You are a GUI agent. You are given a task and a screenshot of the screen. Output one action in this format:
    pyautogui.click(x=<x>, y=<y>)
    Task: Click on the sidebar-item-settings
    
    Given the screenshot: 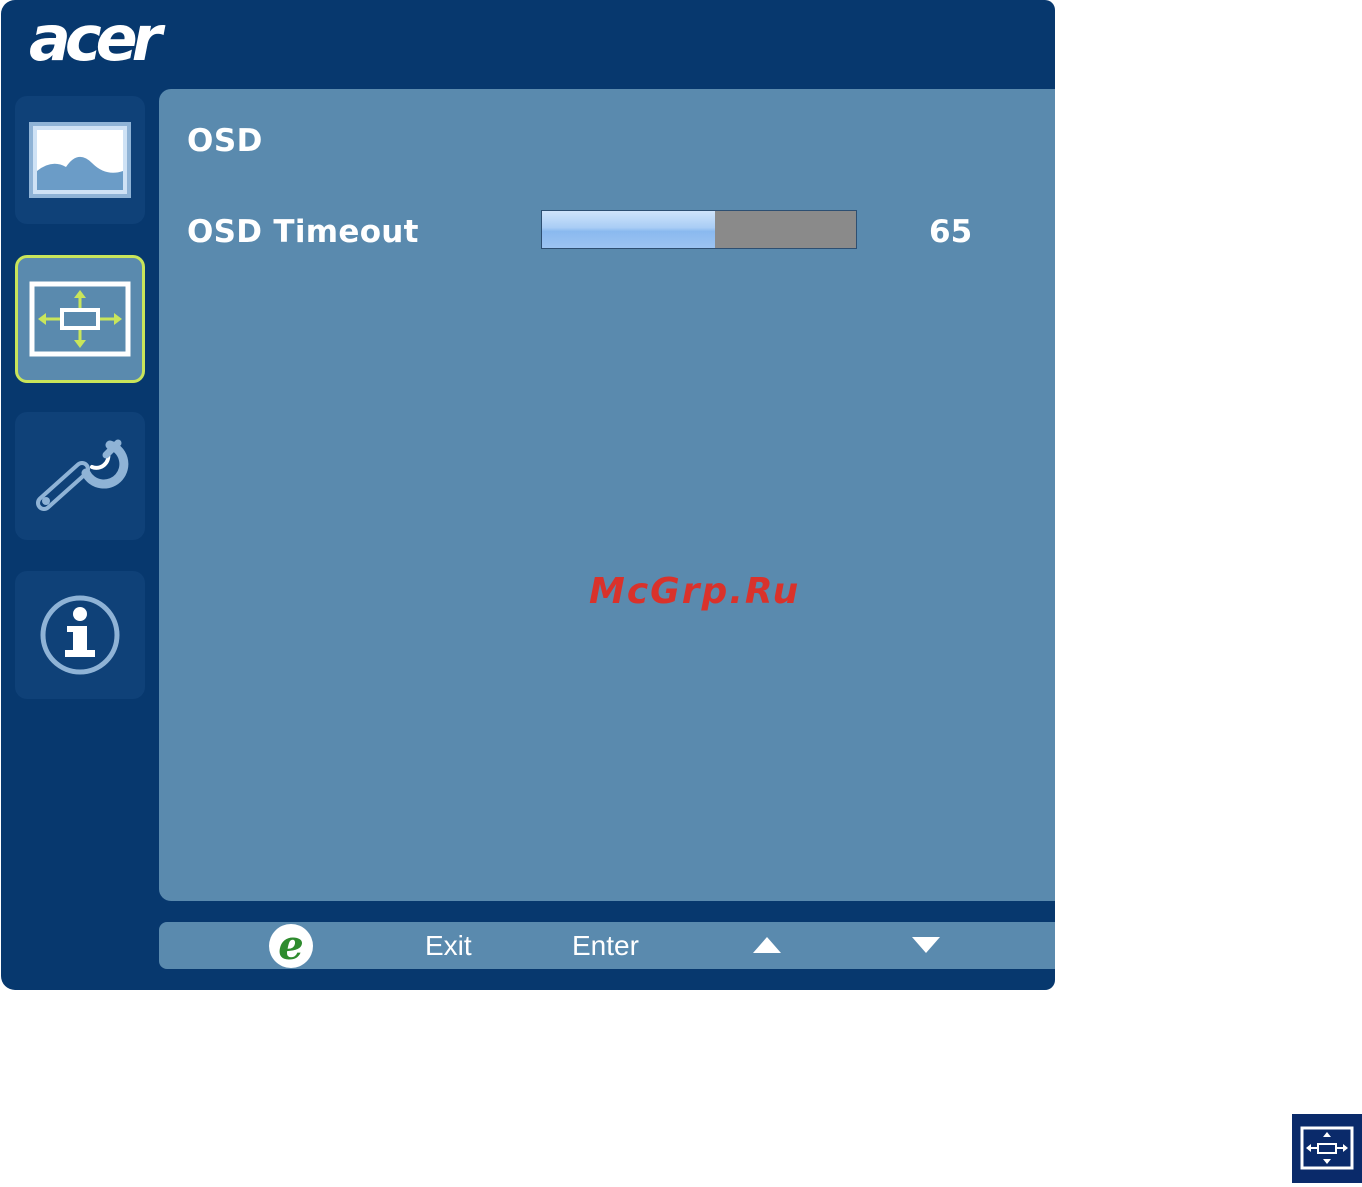 What is the action you would take?
    pyautogui.click(x=80, y=476)
    